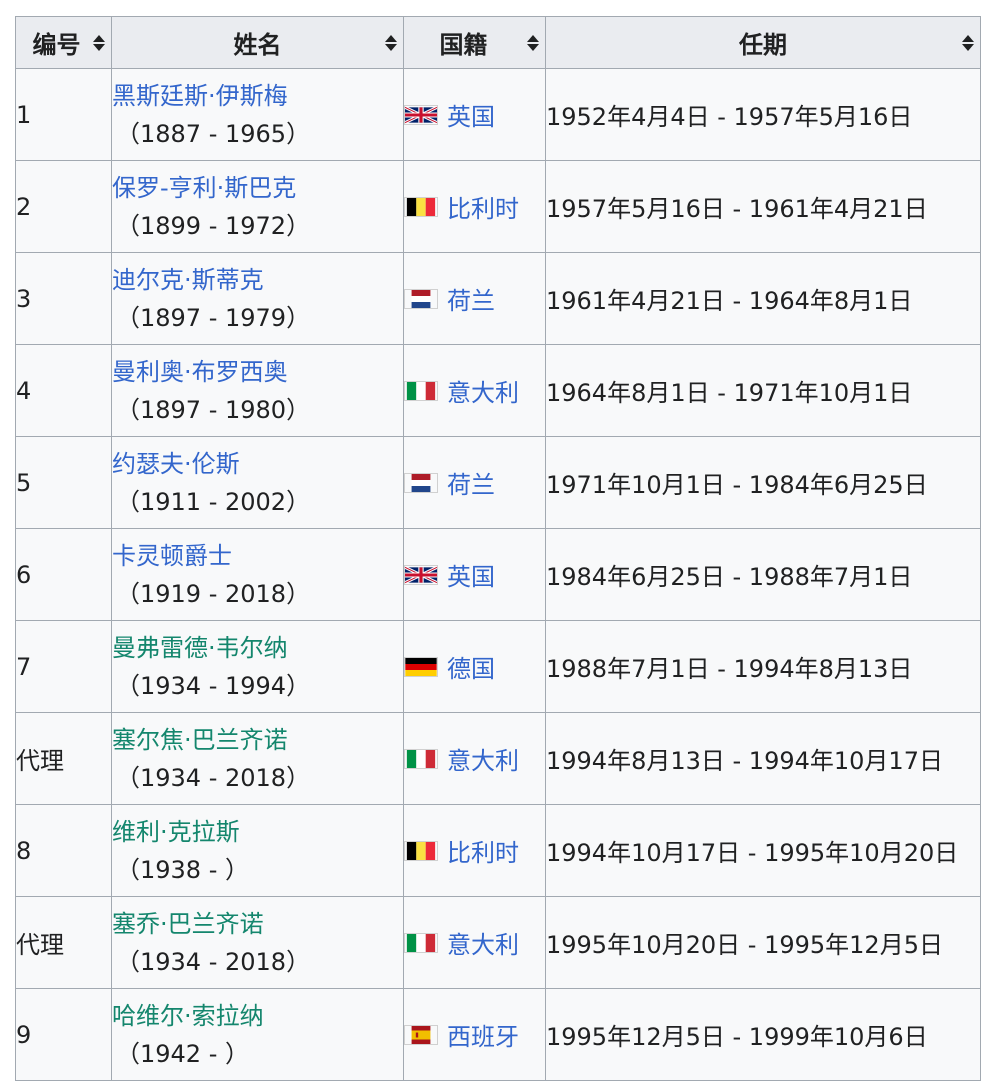 The width and height of the screenshot is (987, 1086). What do you see at coordinates (63, 114) in the screenshot?
I see `row-number: 1` at bounding box center [63, 114].